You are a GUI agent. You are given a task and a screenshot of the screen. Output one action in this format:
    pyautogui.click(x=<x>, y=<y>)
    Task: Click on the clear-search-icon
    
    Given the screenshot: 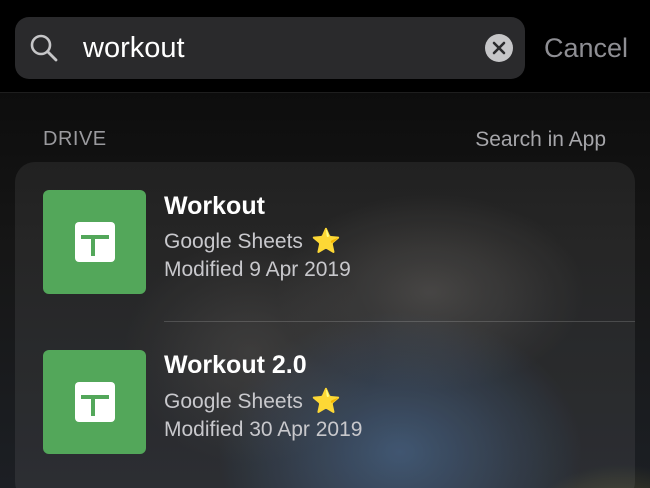 What is the action you would take?
    pyautogui.click(x=499, y=48)
    